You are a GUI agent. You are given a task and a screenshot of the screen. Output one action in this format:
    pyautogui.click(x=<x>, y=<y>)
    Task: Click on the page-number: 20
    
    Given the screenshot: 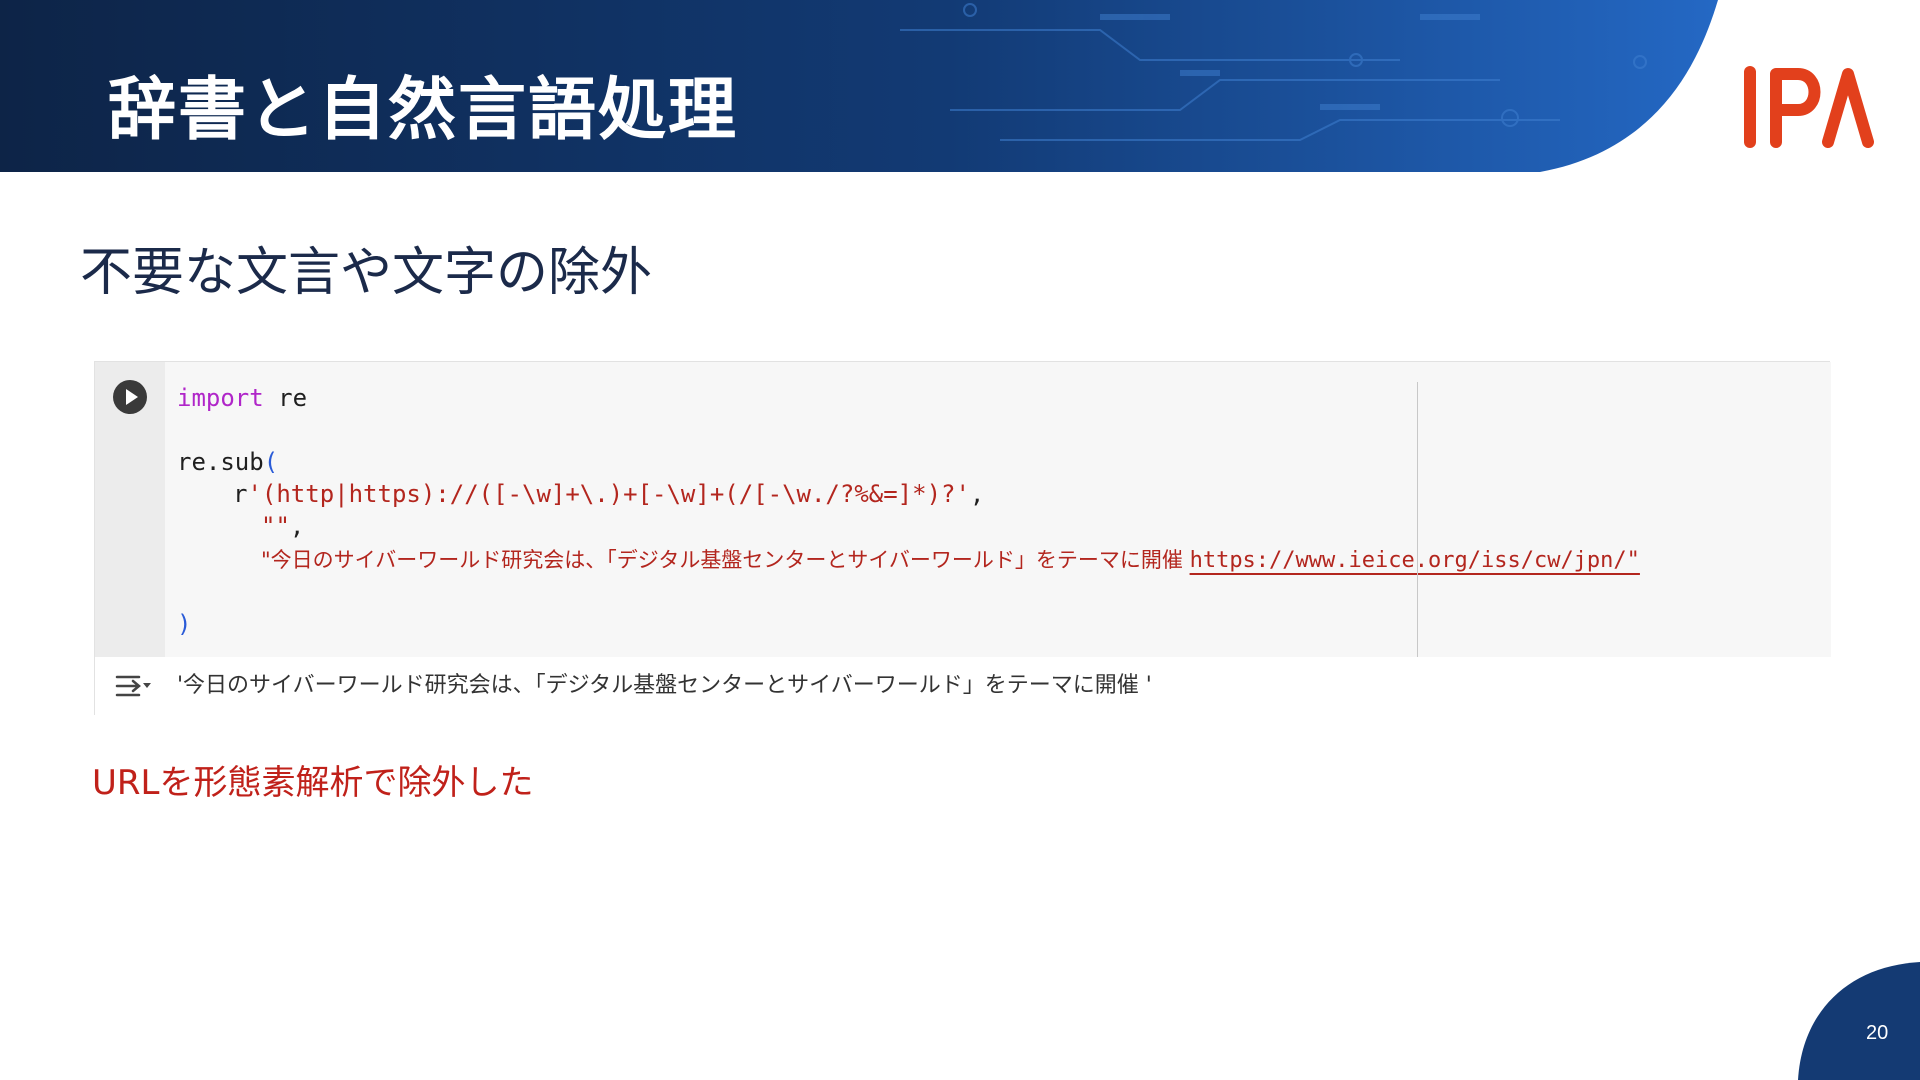 What is the action you would take?
    pyautogui.click(x=1877, y=1033)
    